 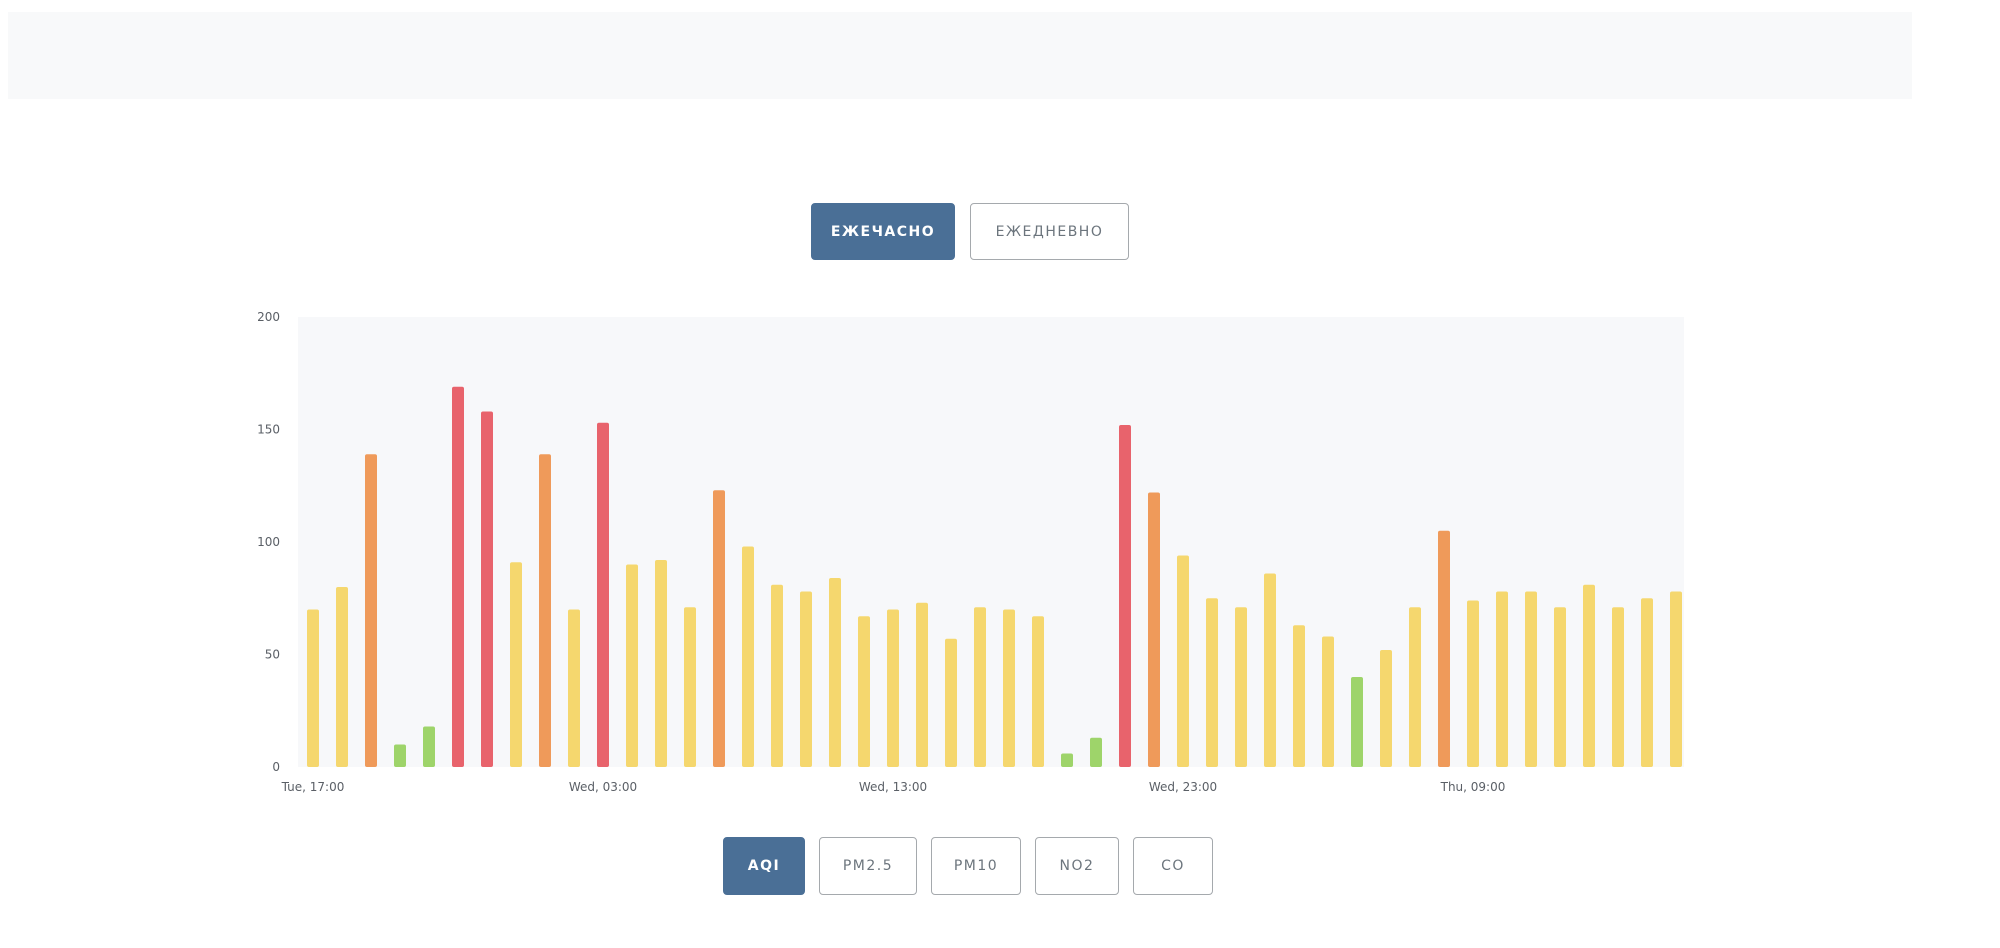 What do you see at coordinates (764, 866) in the screenshot?
I see `aqi-button: AQI` at bounding box center [764, 866].